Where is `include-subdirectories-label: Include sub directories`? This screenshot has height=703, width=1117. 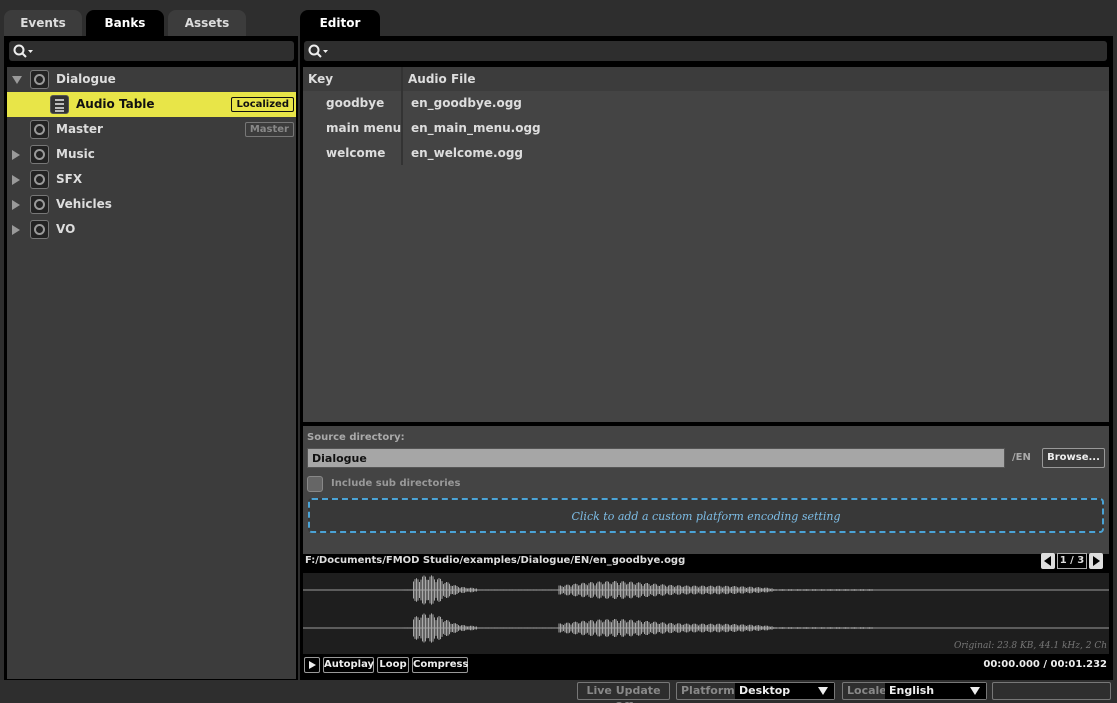 include-subdirectories-label: Include sub directories is located at coordinates (396, 483).